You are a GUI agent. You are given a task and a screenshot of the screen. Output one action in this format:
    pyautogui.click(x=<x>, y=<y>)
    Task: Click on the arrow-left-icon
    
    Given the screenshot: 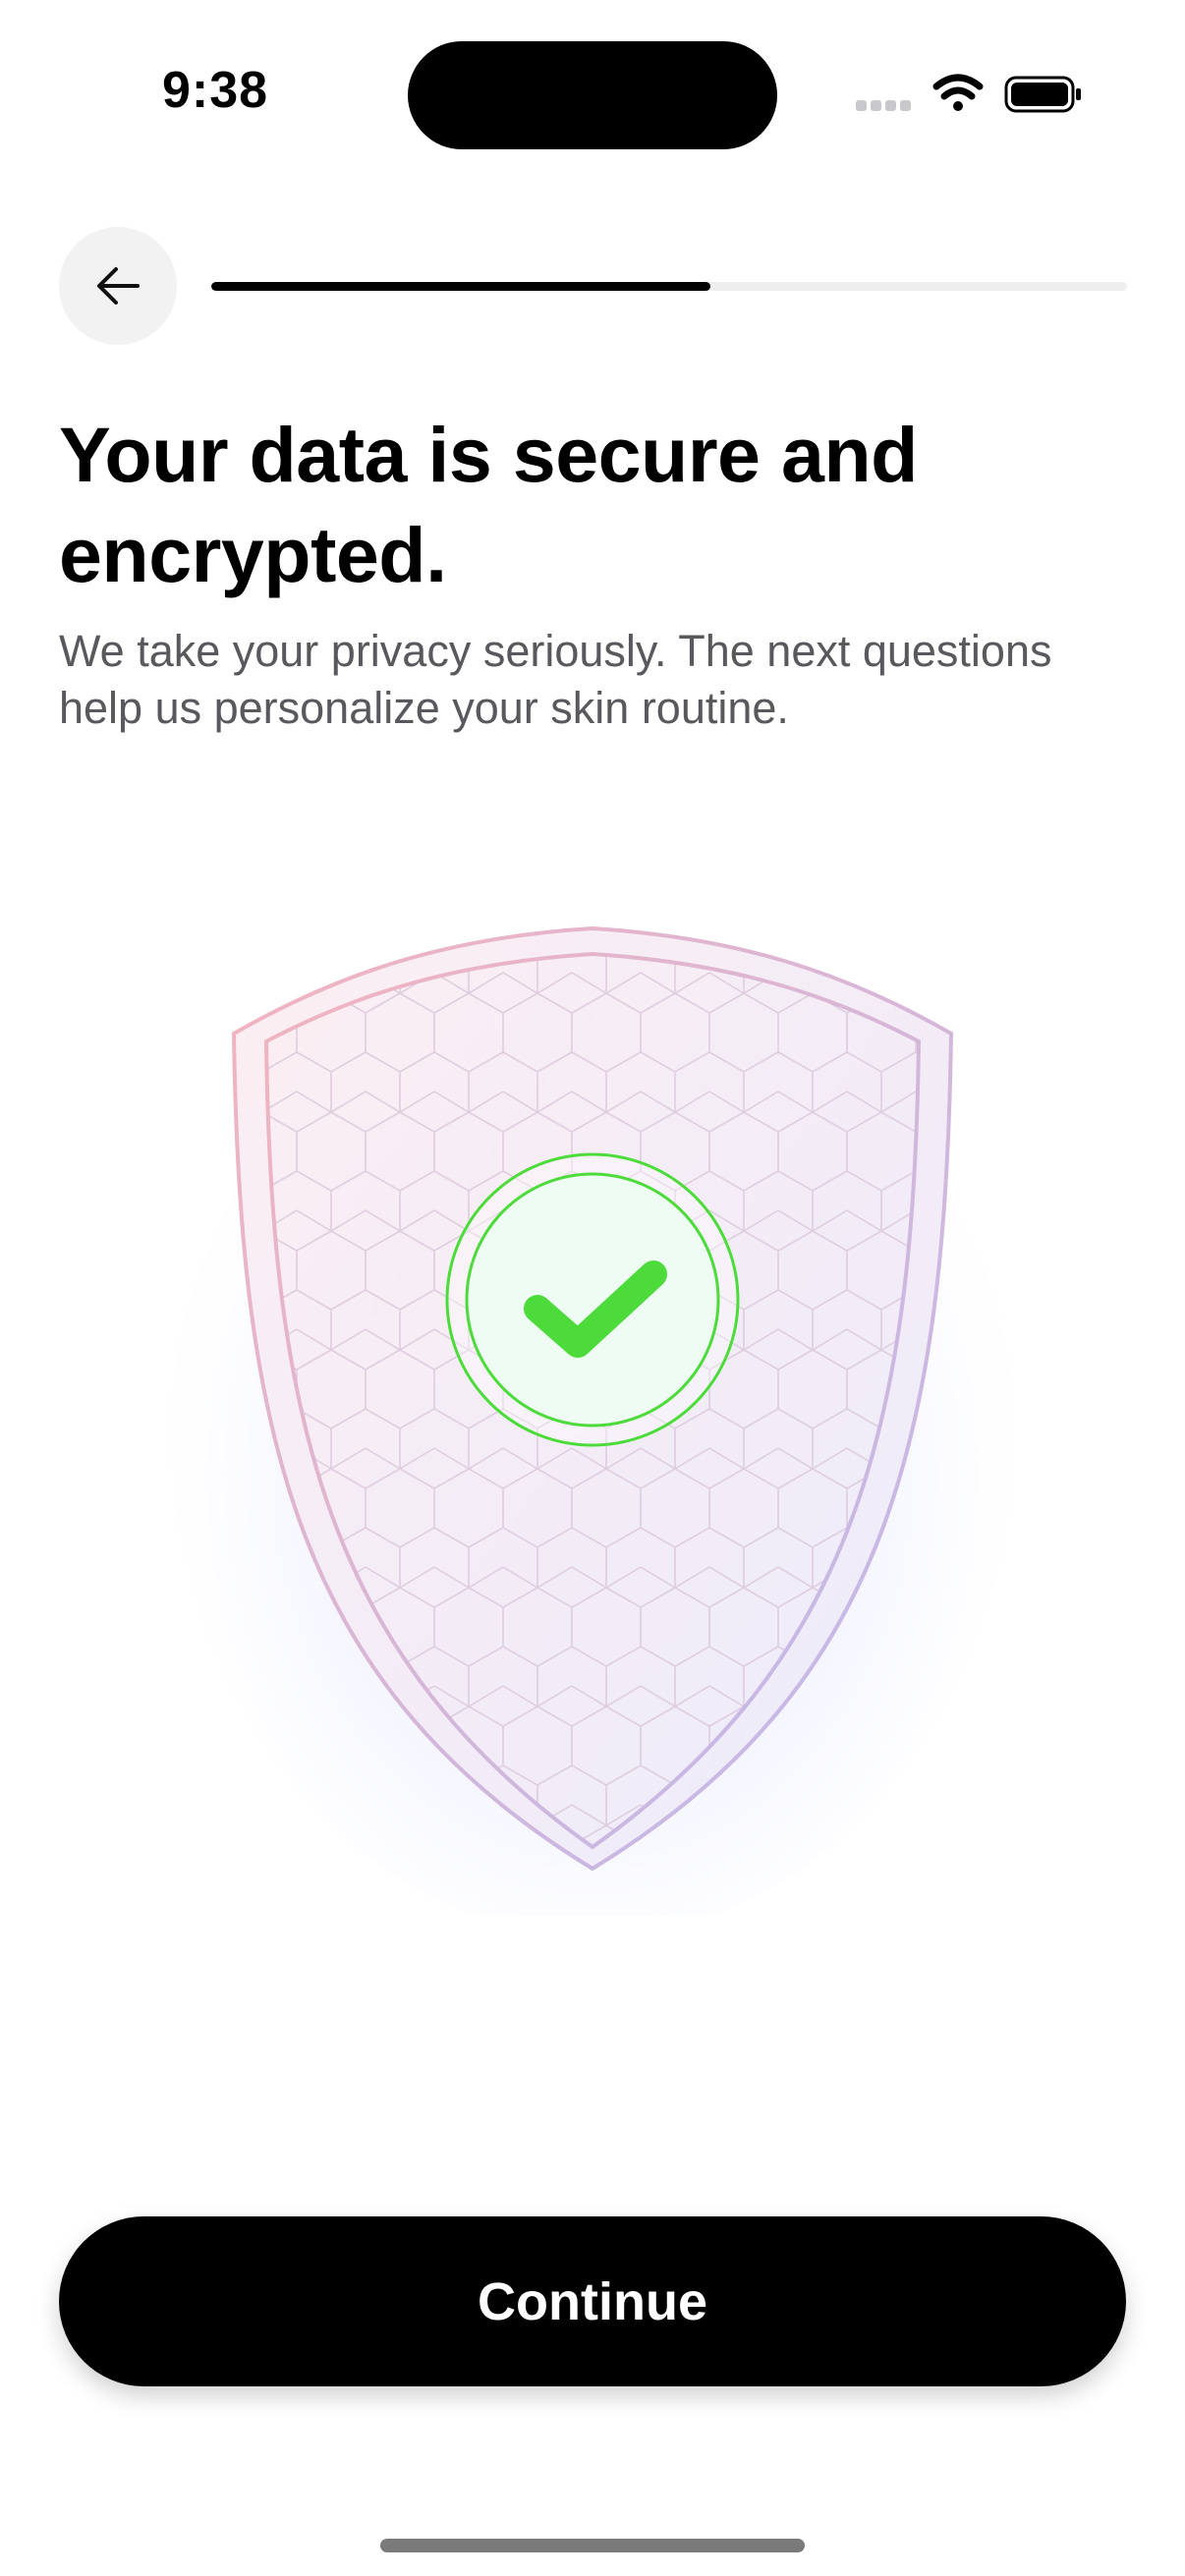 What is the action you would take?
    pyautogui.click(x=119, y=286)
    